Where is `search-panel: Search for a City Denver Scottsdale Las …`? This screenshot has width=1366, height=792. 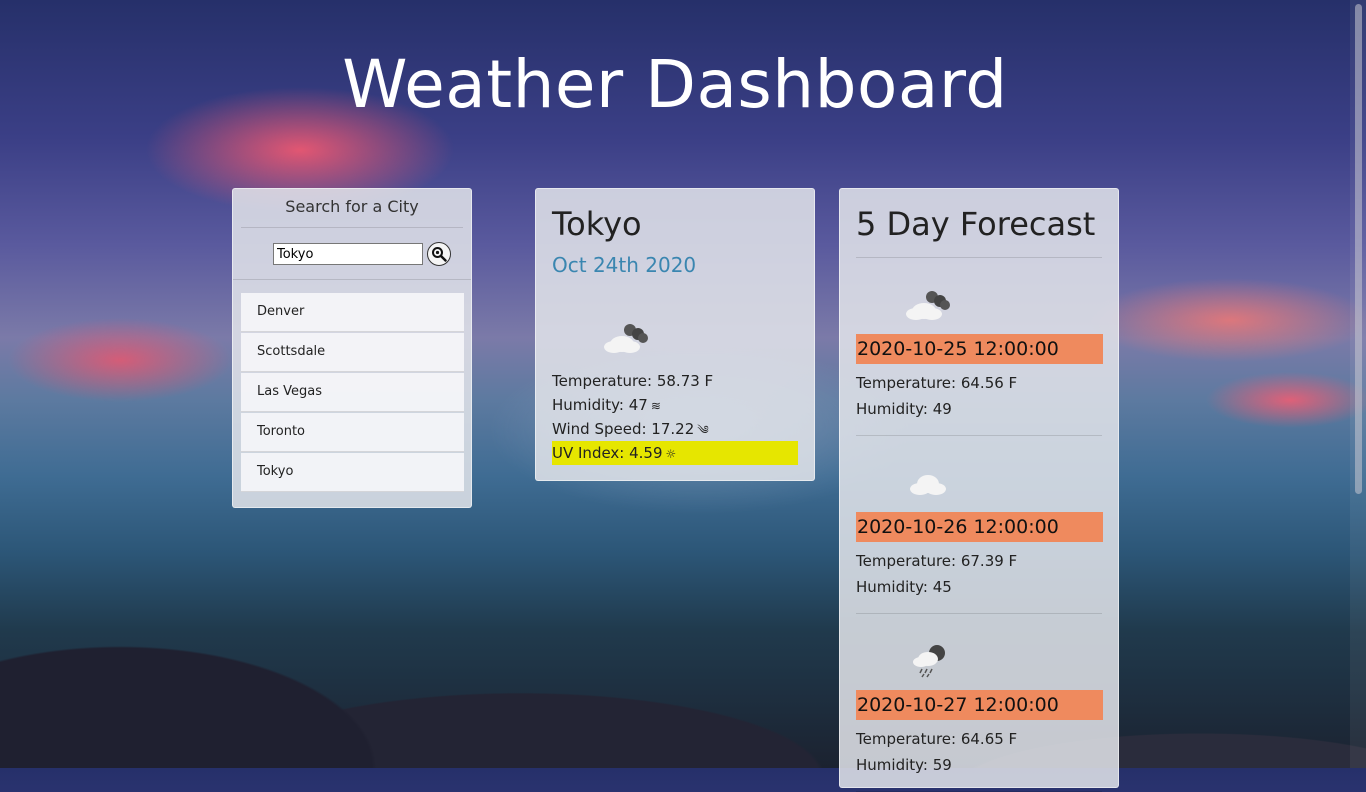
search-panel: Search for a City Denver Scottsdale Las … is located at coordinates (352, 348).